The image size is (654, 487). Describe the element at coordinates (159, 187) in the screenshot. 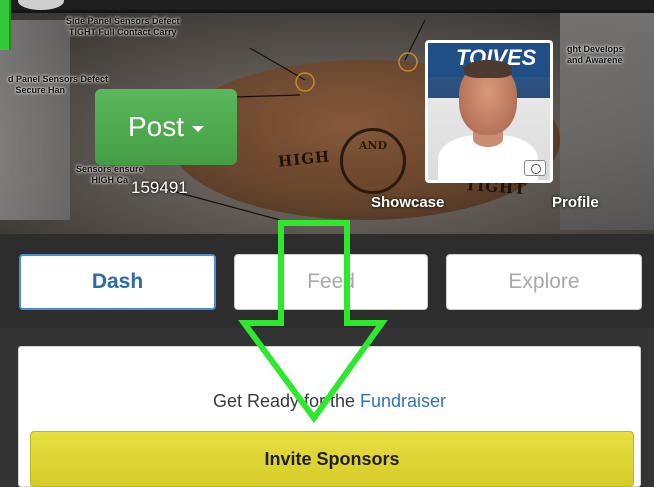

I see `post-count: 159491` at that location.